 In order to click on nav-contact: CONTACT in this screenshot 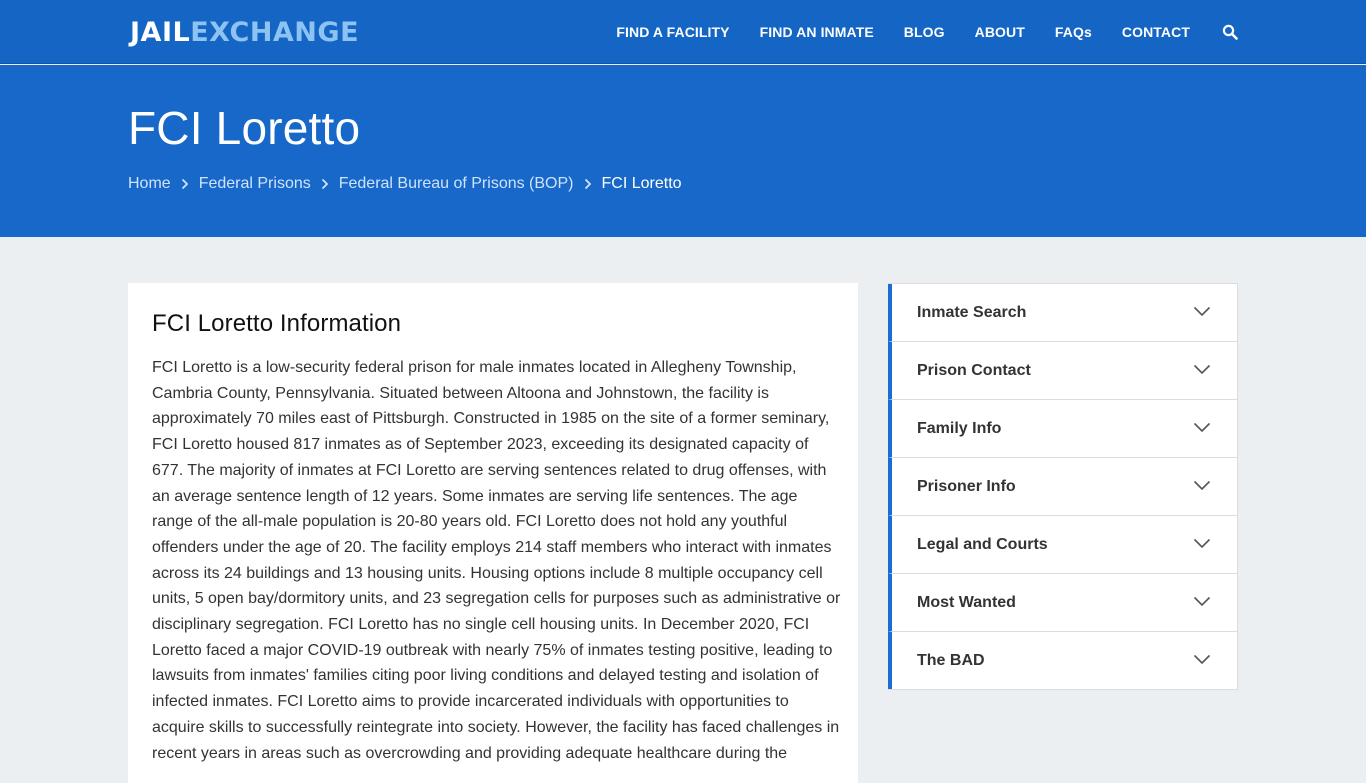, I will do `click(1156, 32)`.